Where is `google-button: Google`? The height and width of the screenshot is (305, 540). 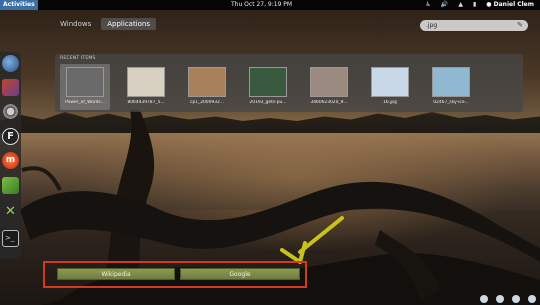 google-button: Google is located at coordinates (240, 274).